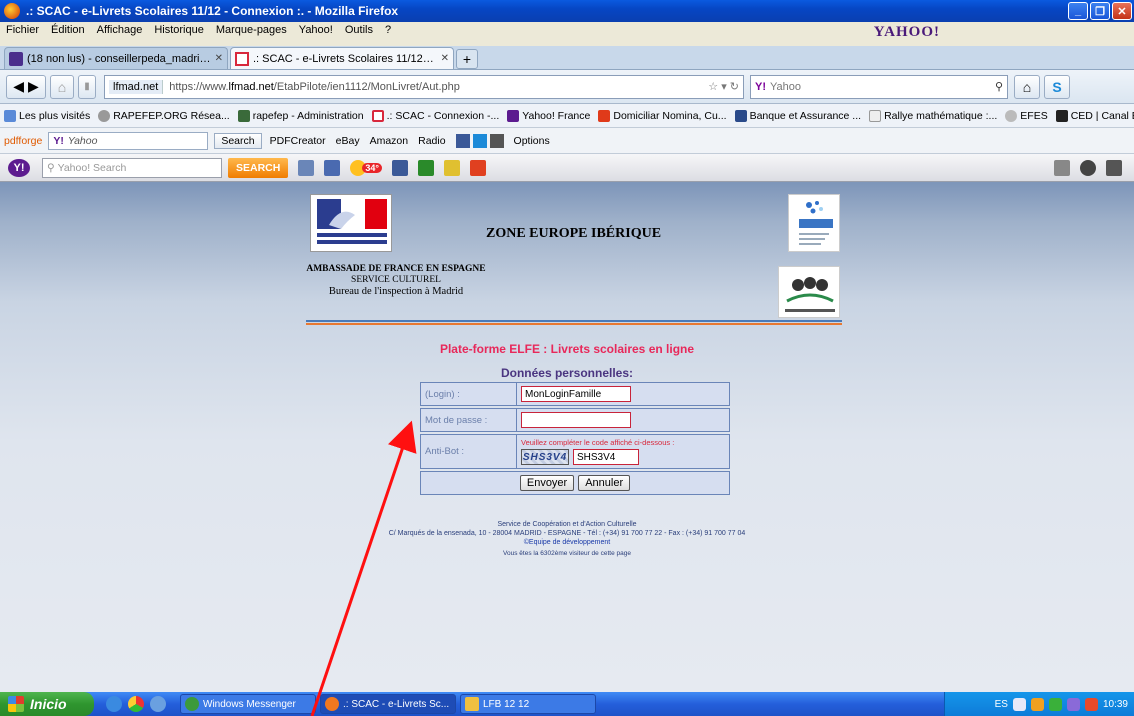 The height and width of the screenshot is (716, 1134). What do you see at coordinates (158, 704) in the screenshot?
I see `browser-icon` at bounding box center [158, 704].